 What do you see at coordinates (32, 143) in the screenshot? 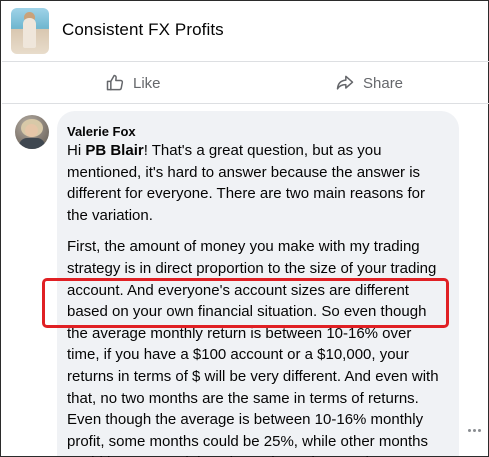
I see `avatar-shirt` at bounding box center [32, 143].